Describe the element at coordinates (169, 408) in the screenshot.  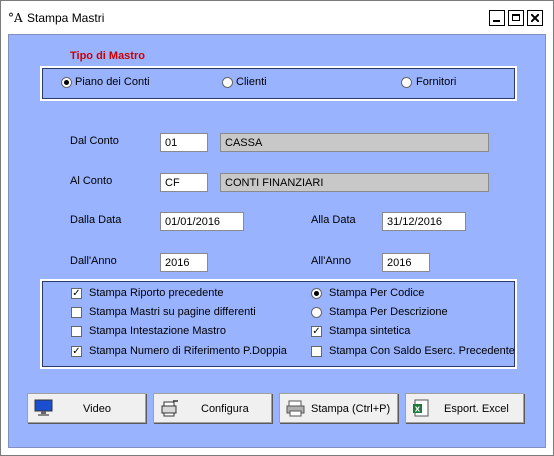
I see `printer-settings-icon` at that location.